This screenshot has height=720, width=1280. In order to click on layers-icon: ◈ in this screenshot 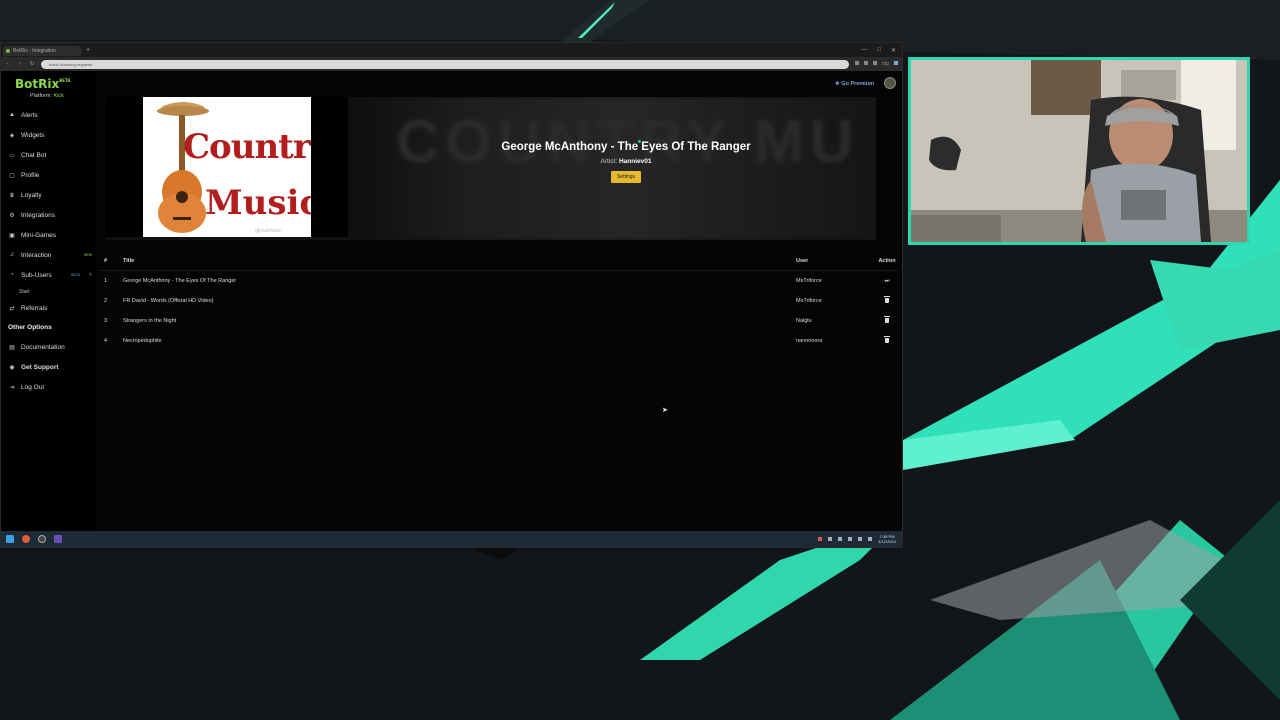, I will do `click(12, 135)`.